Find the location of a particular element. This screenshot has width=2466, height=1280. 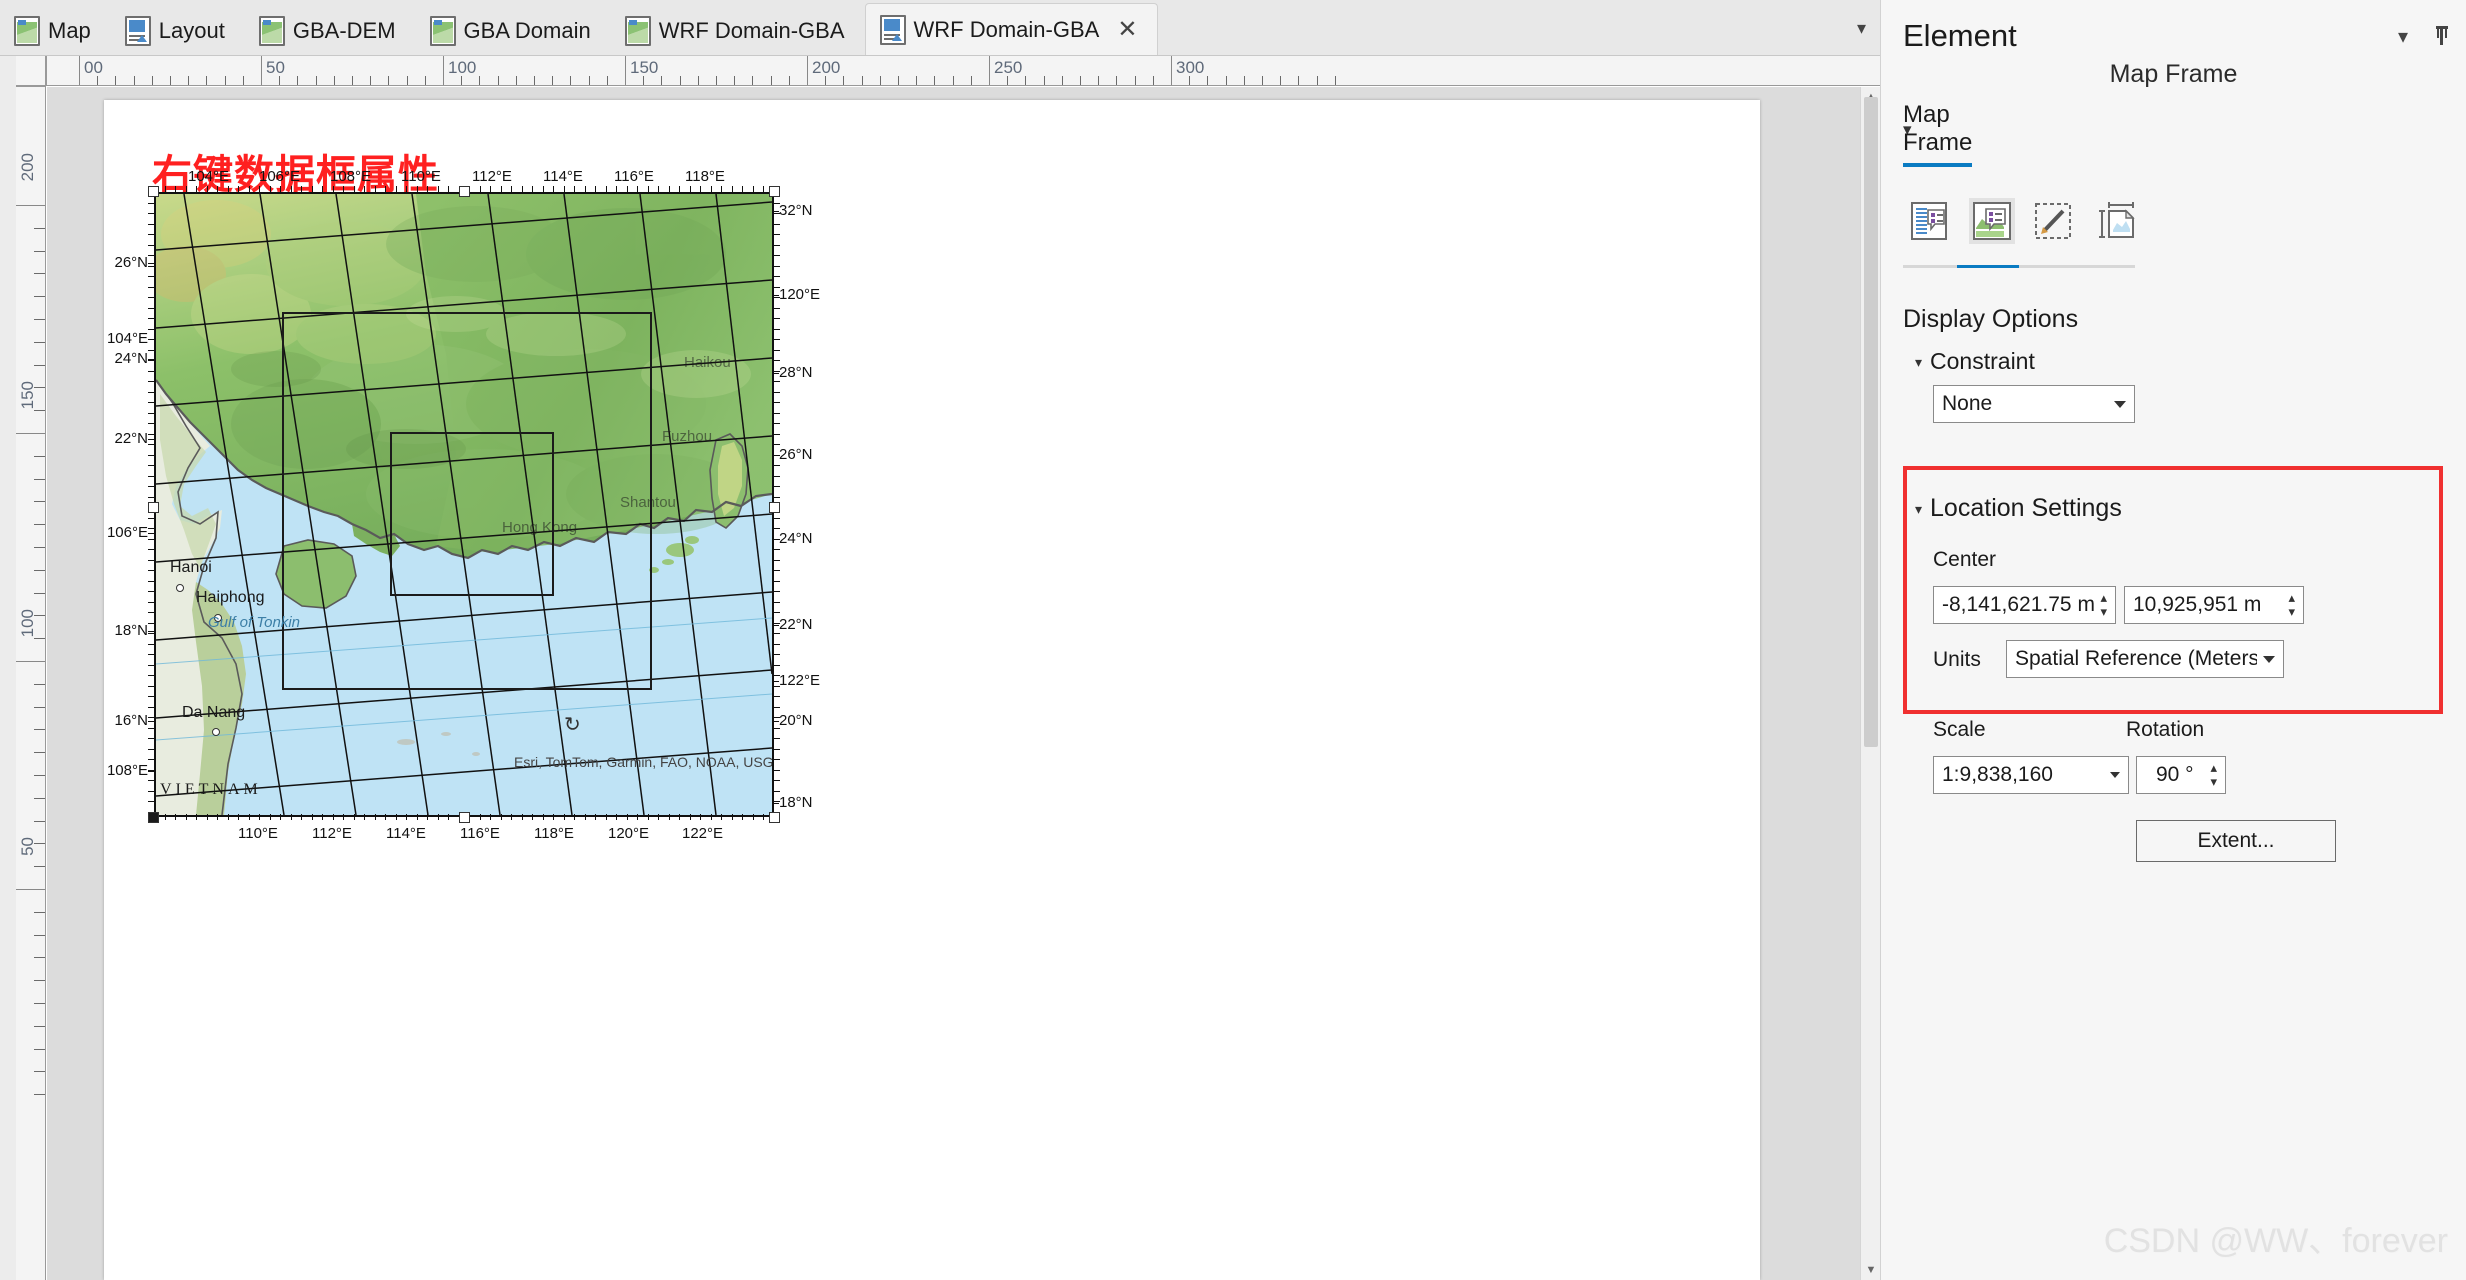

graticule-label-bottom-1: 112°E is located at coordinates (332, 833).